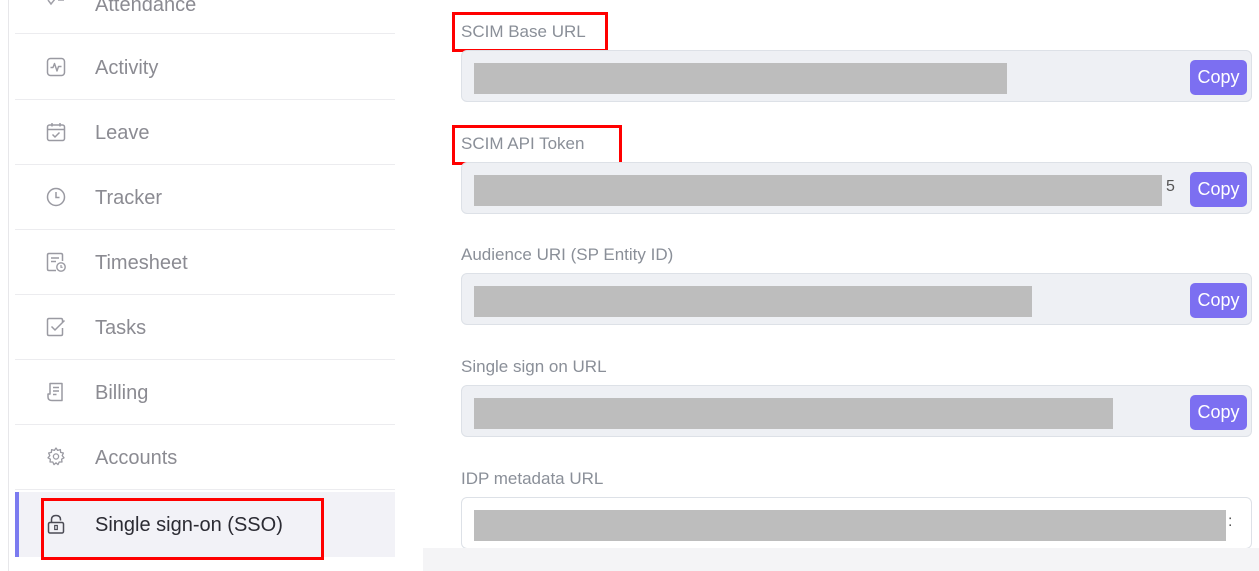 The height and width of the screenshot is (571, 1259). I want to click on receipt-icon, so click(56, 392).